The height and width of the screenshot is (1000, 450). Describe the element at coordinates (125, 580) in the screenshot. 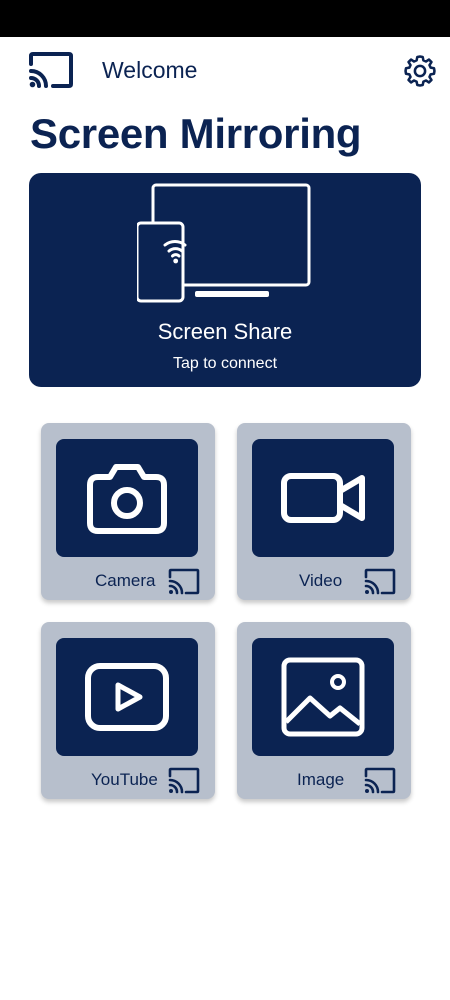

I see `camera-label: Camera` at that location.